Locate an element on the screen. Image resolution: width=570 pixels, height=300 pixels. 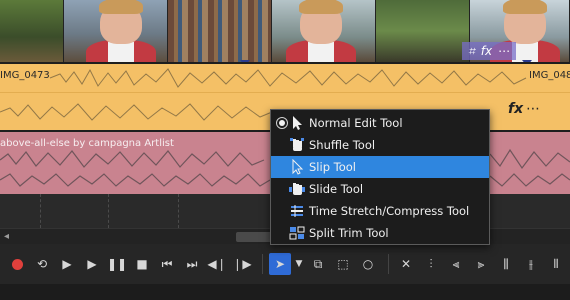
menu-item-time-stretch-tool: Time Stretch/Compress Tool is located at coordinates (380, 211).